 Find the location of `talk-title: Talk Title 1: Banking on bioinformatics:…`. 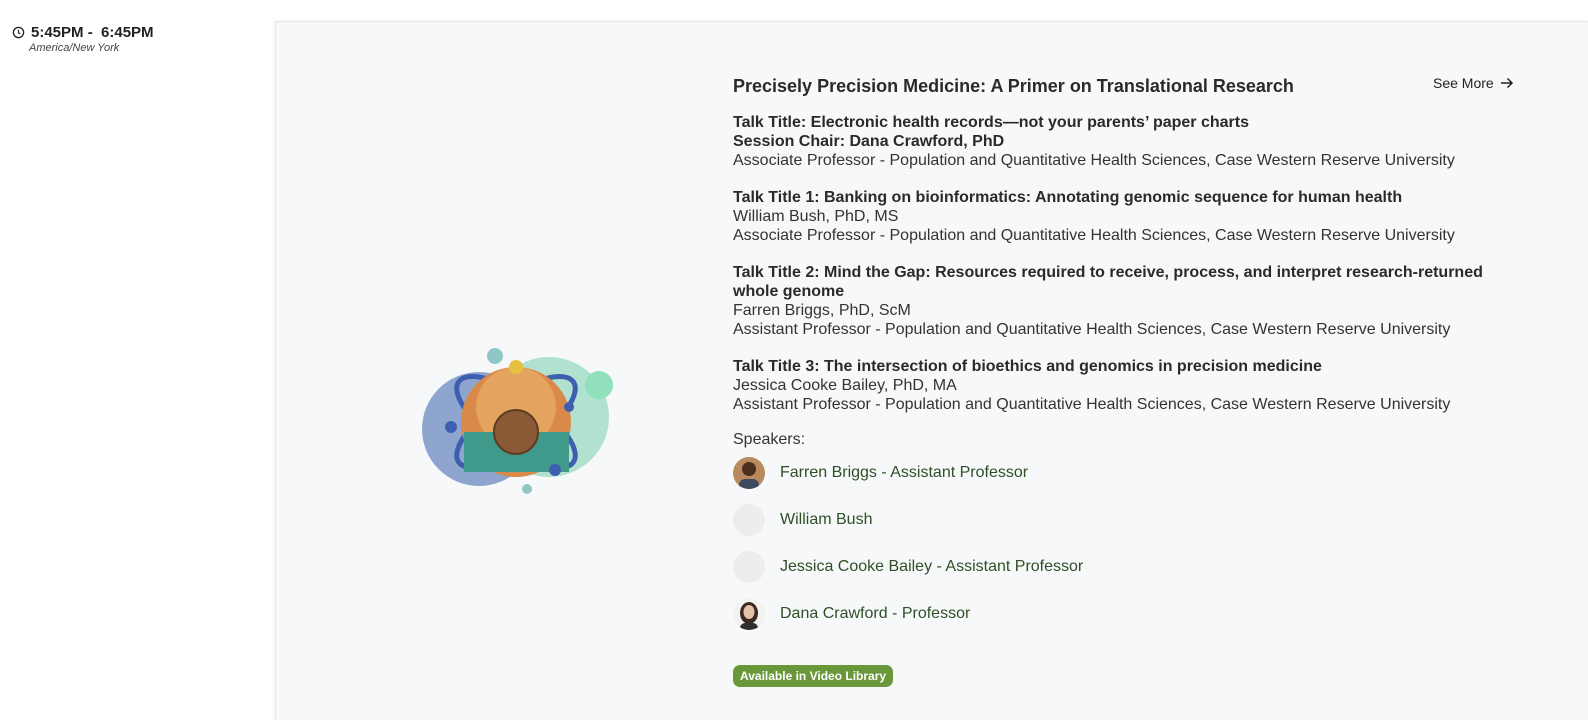

talk-title: Talk Title 1: Banking on bioinformatics:… is located at coordinates (1068, 197).